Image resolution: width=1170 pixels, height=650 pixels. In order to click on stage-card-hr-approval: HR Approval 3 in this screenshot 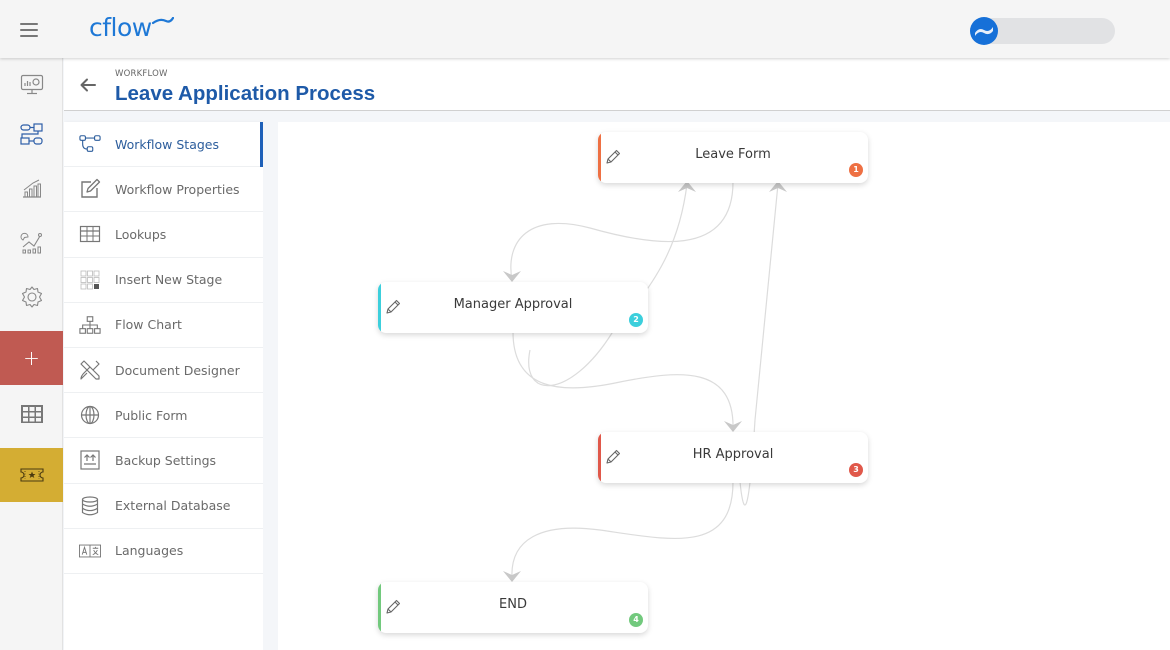, I will do `click(733, 457)`.